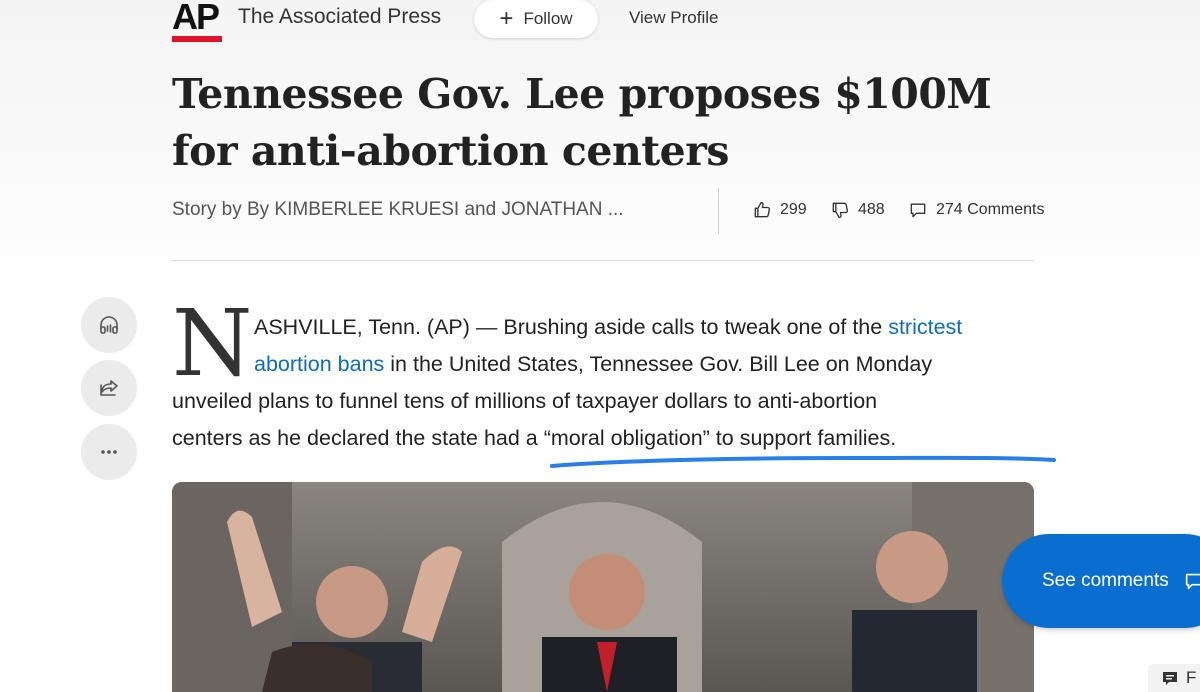 This screenshot has height=692, width=1200. Describe the element at coordinates (197, 39) in the screenshot. I see `logo-red-bar` at that location.